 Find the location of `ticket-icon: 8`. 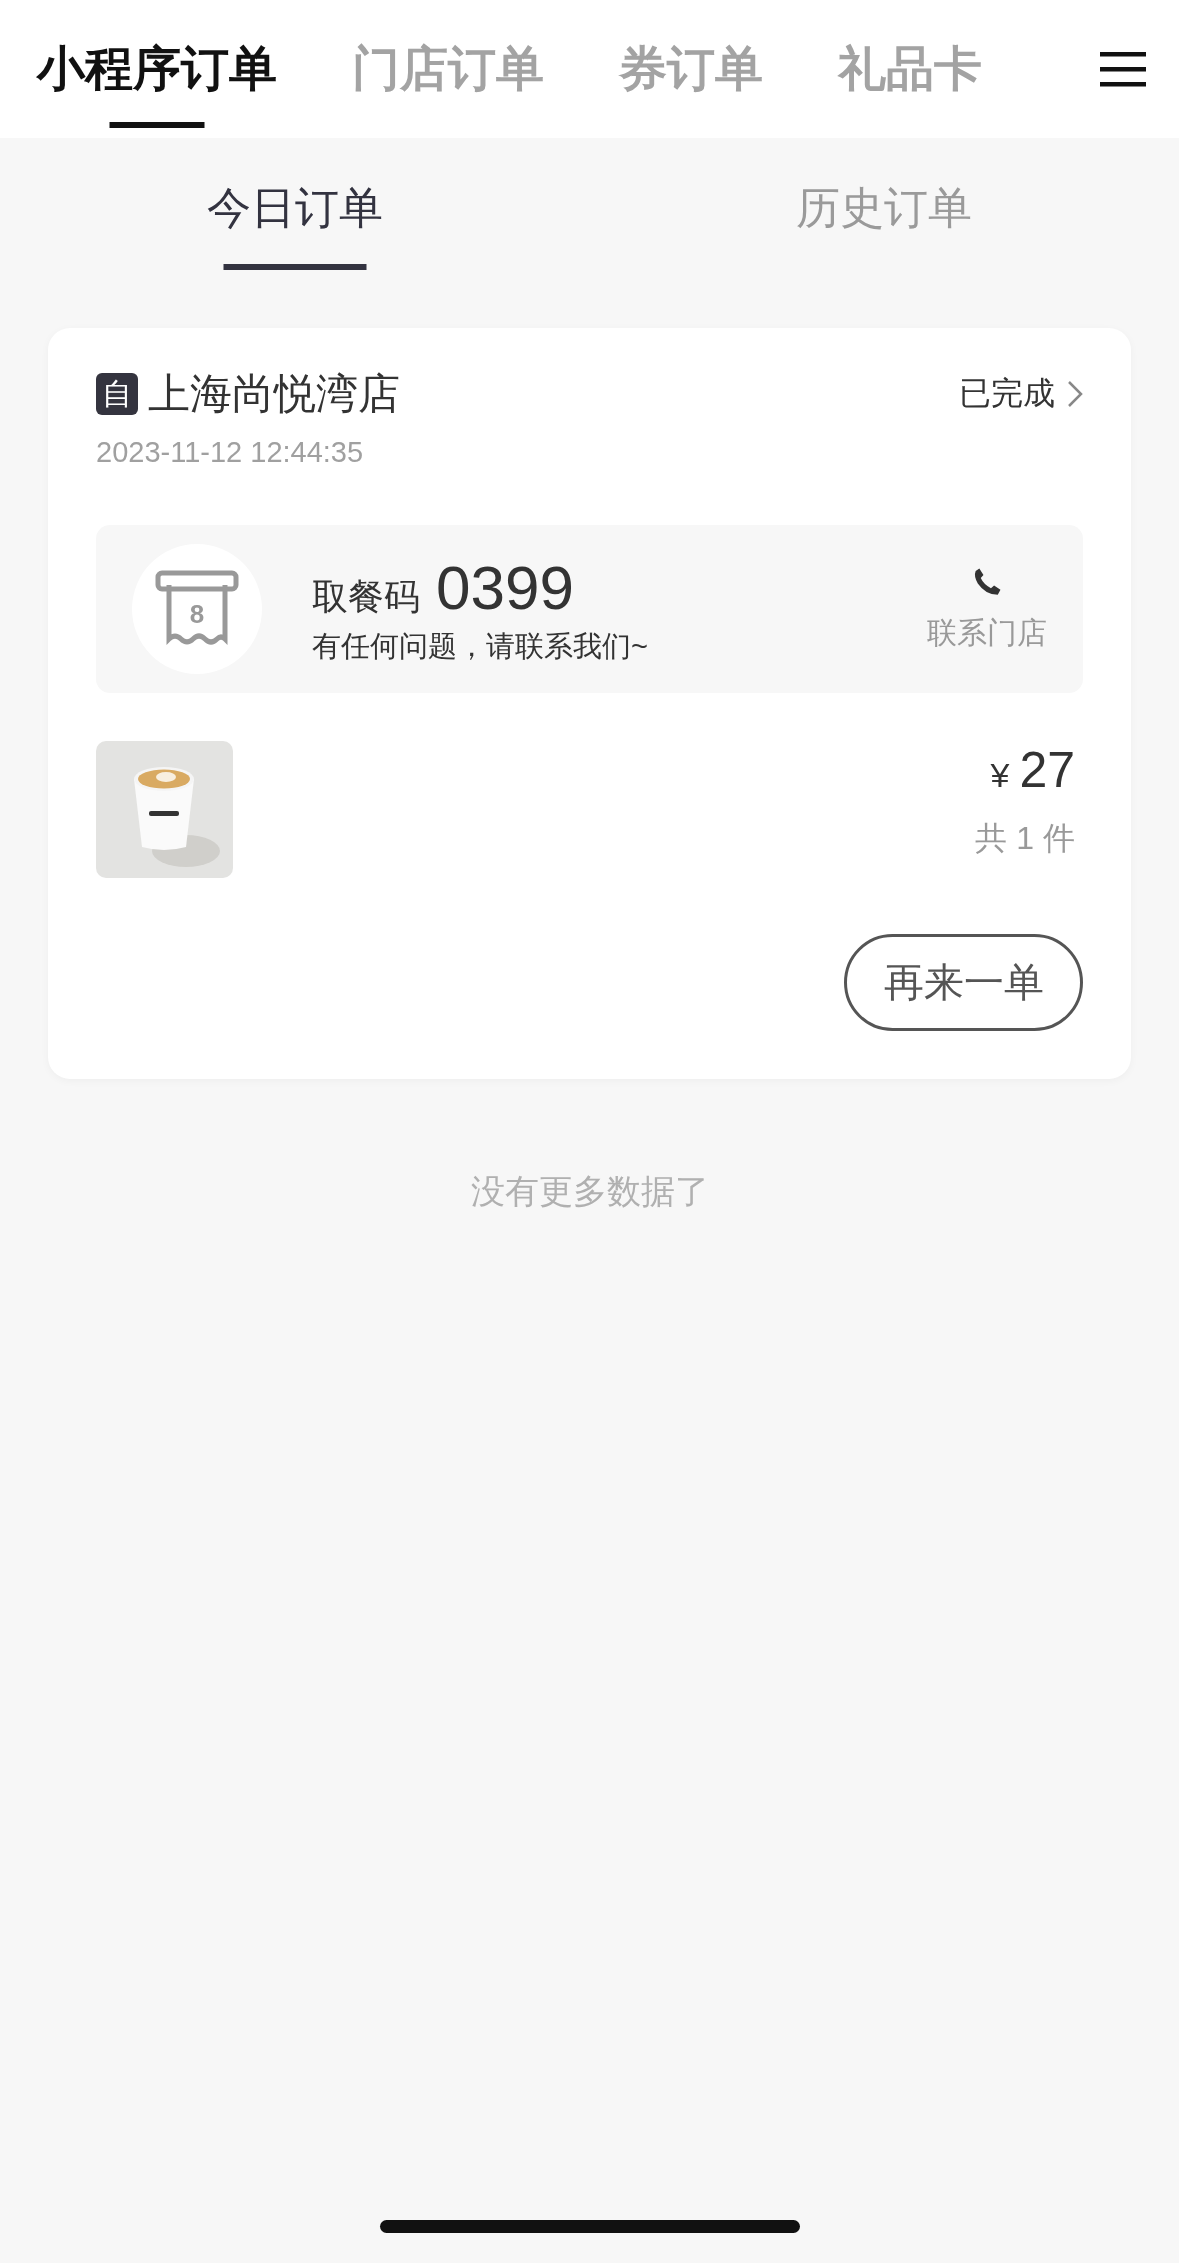

ticket-icon: 8 is located at coordinates (197, 609).